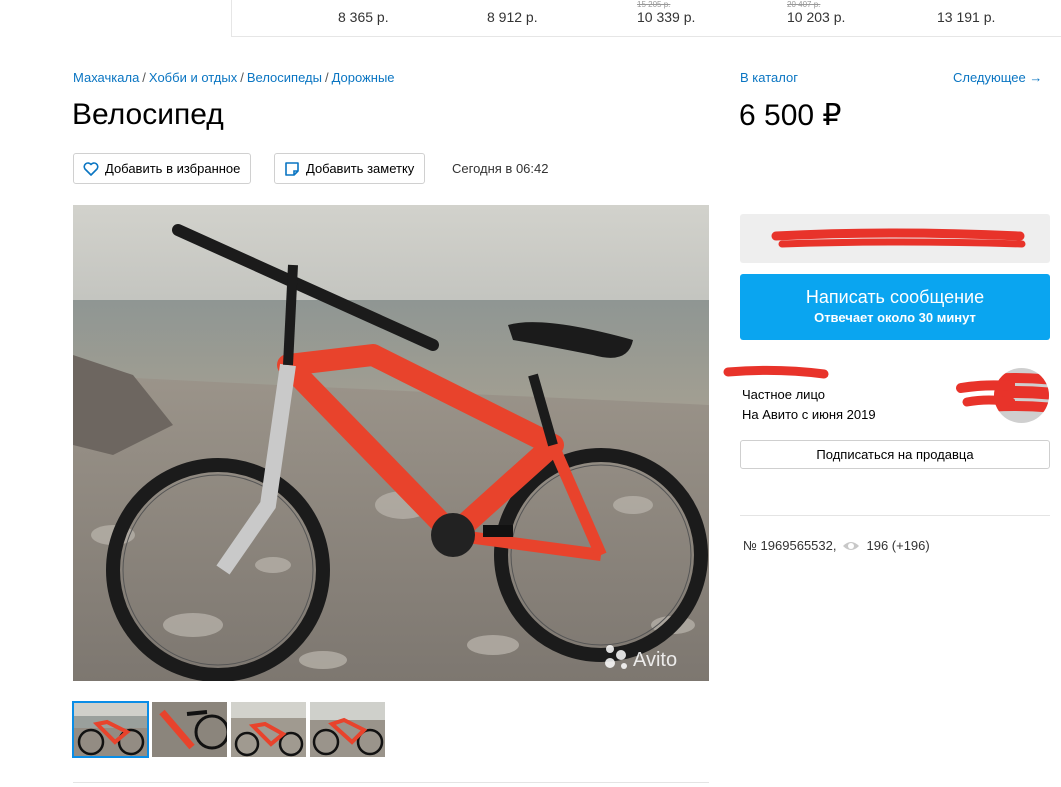  Describe the element at coordinates (666, 17) in the screenshot. I see `similar-ad-price: 10 339 р.` at that location.